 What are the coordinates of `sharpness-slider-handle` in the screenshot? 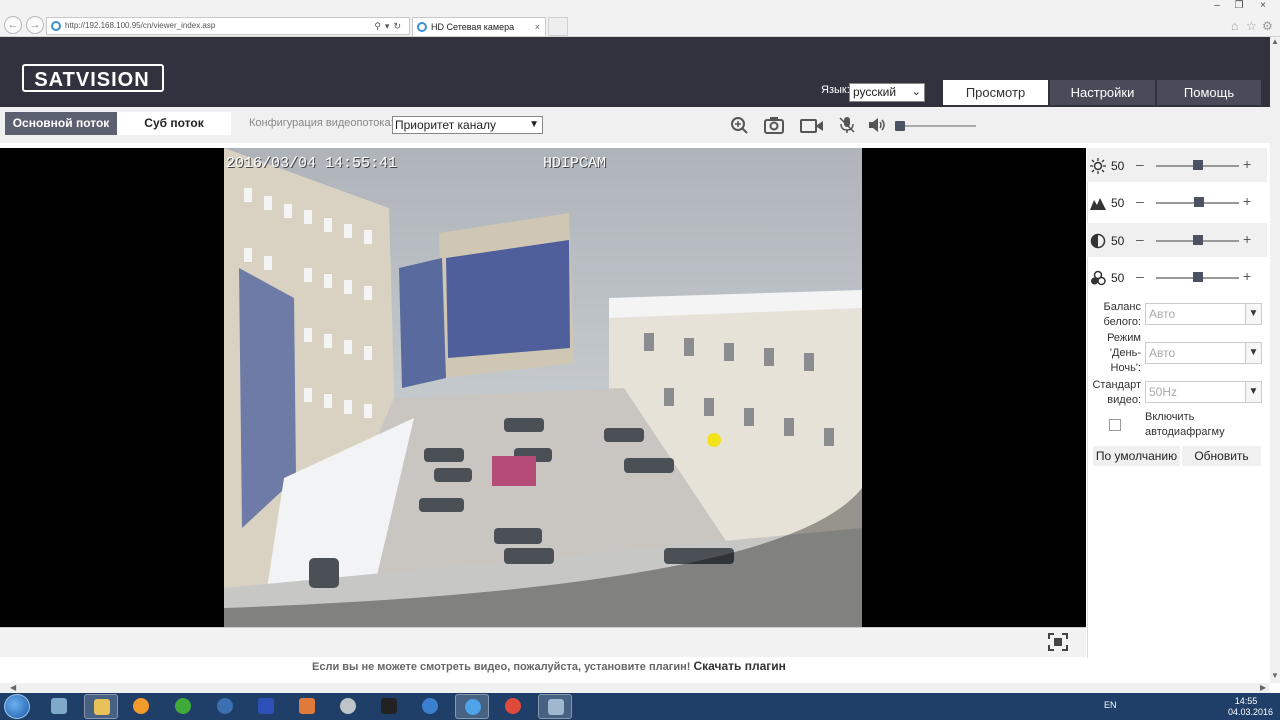 It's located at (1199, 202).